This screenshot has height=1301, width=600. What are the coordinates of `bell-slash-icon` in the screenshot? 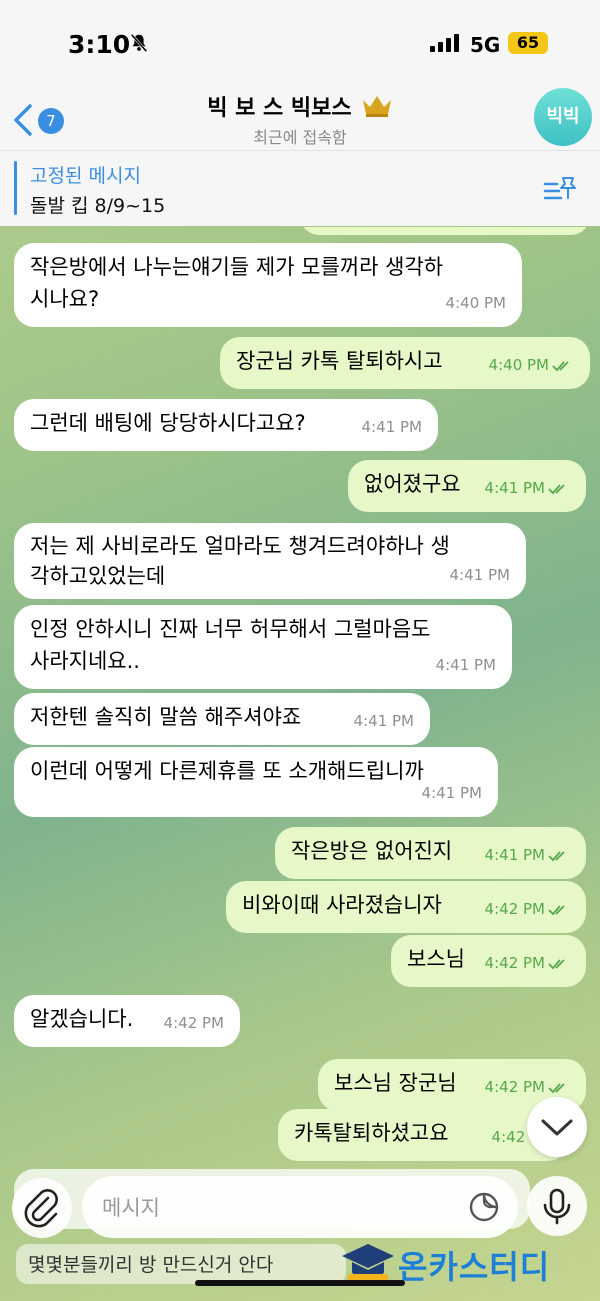 It's located at (139, 43).